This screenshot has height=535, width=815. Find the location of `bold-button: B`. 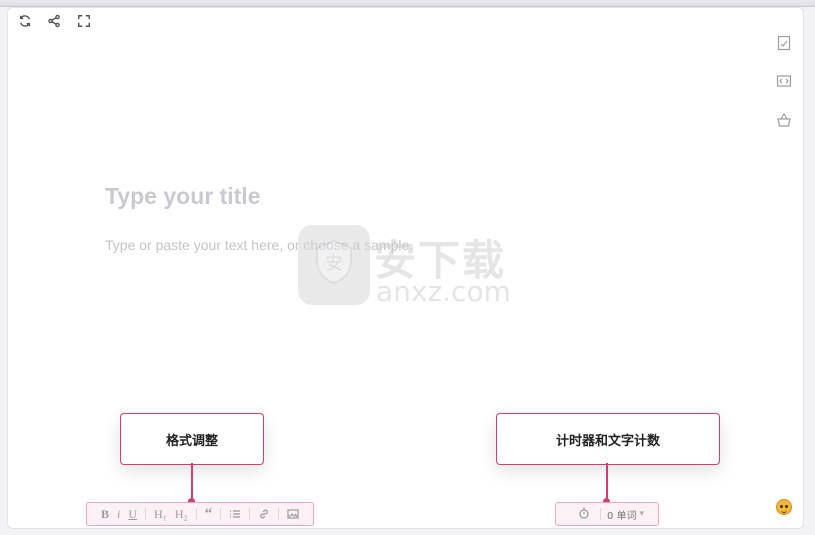

bold-button: B is located at coordinates (105, 514).